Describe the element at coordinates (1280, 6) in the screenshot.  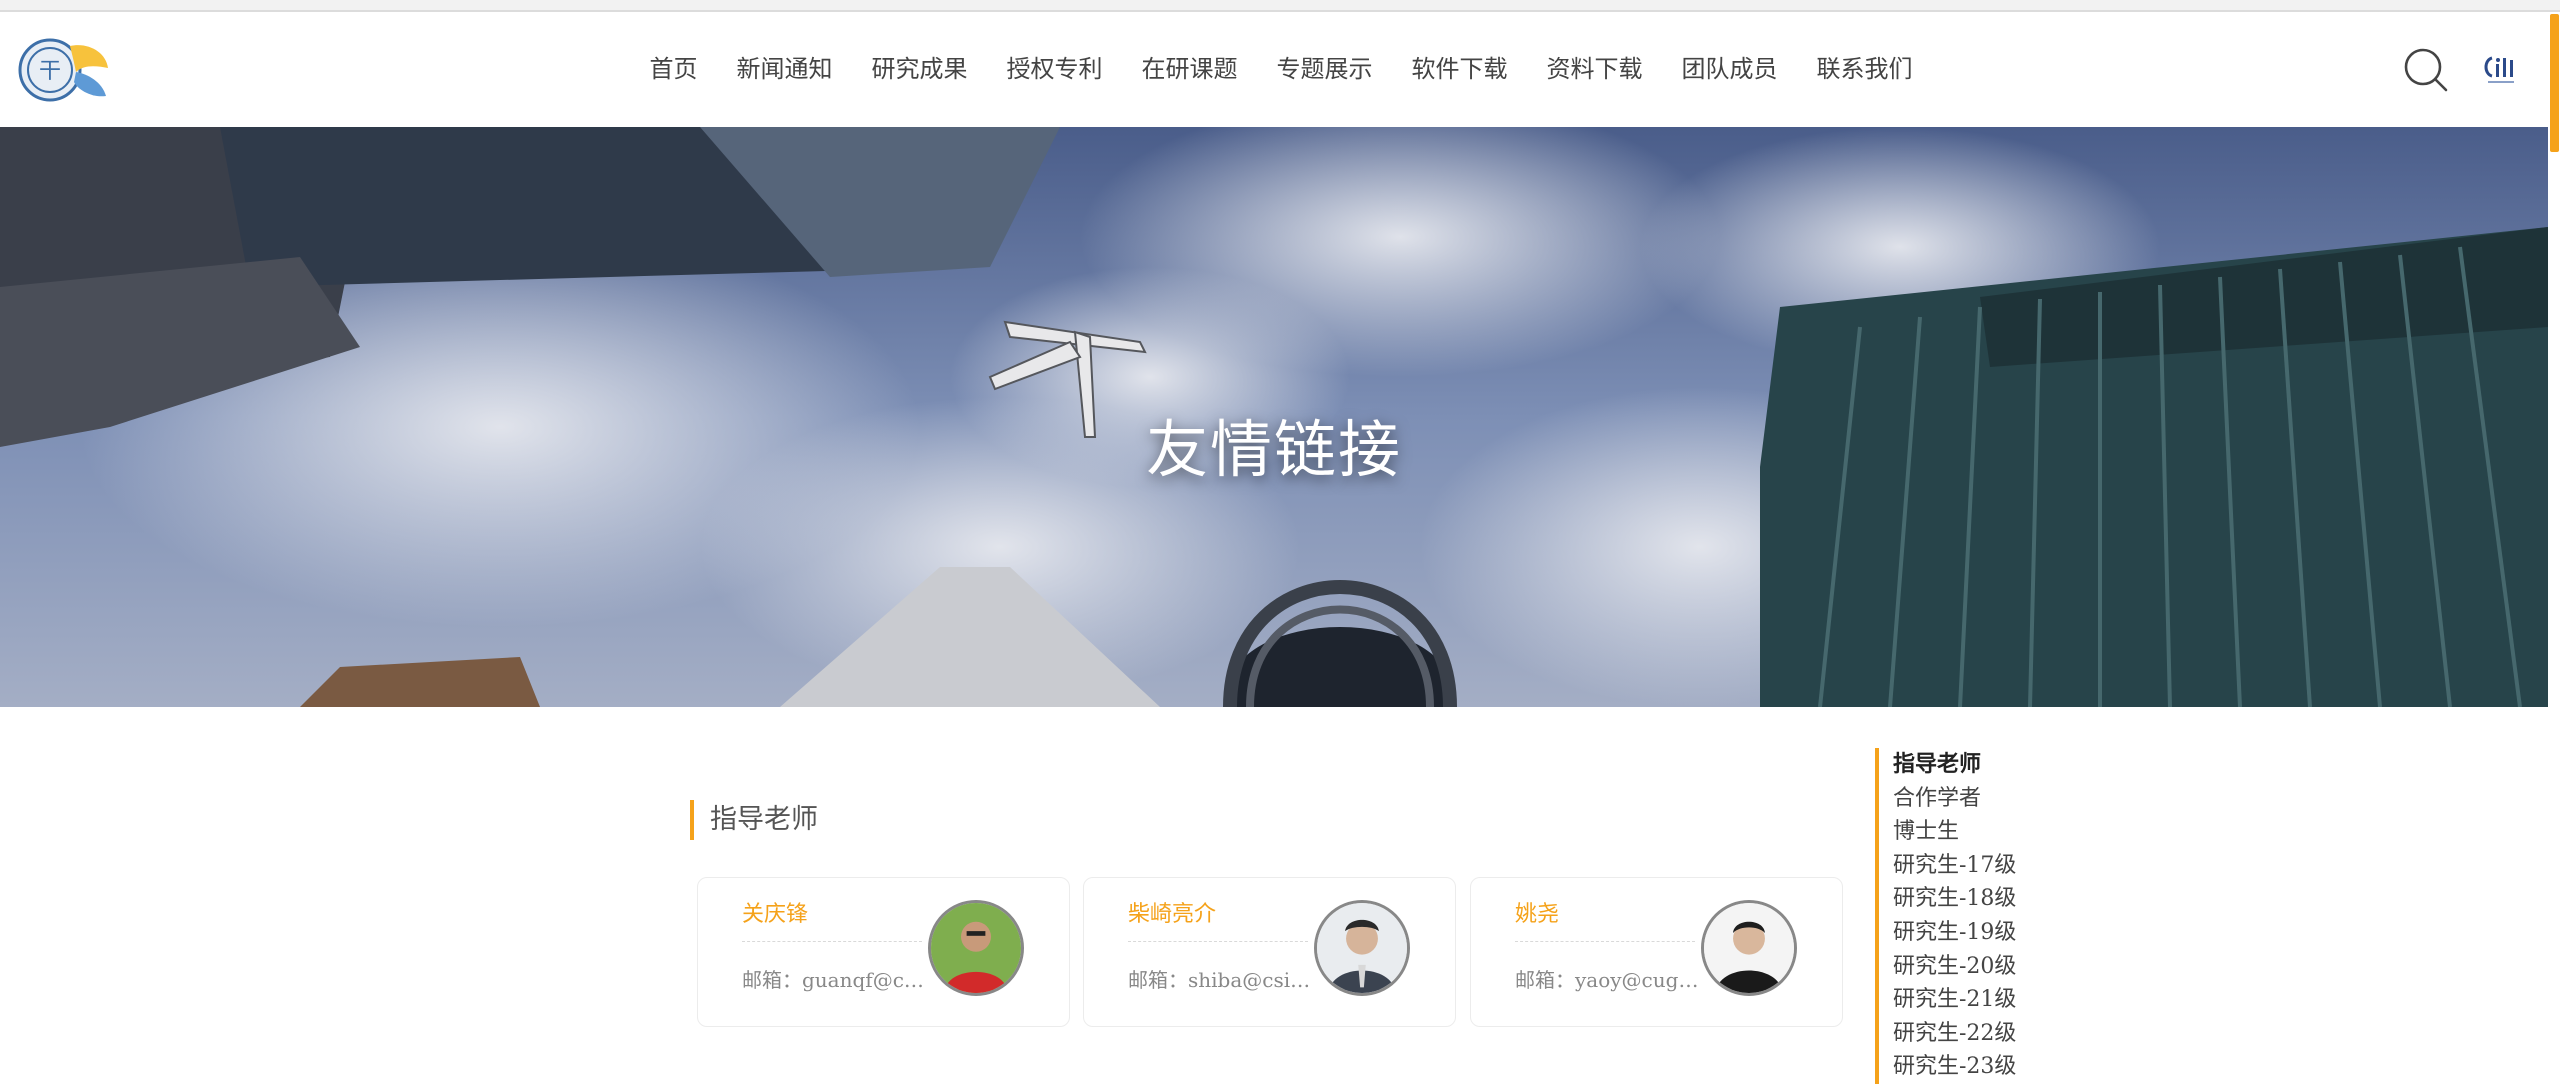
I see `browser-top-strip` at that location.